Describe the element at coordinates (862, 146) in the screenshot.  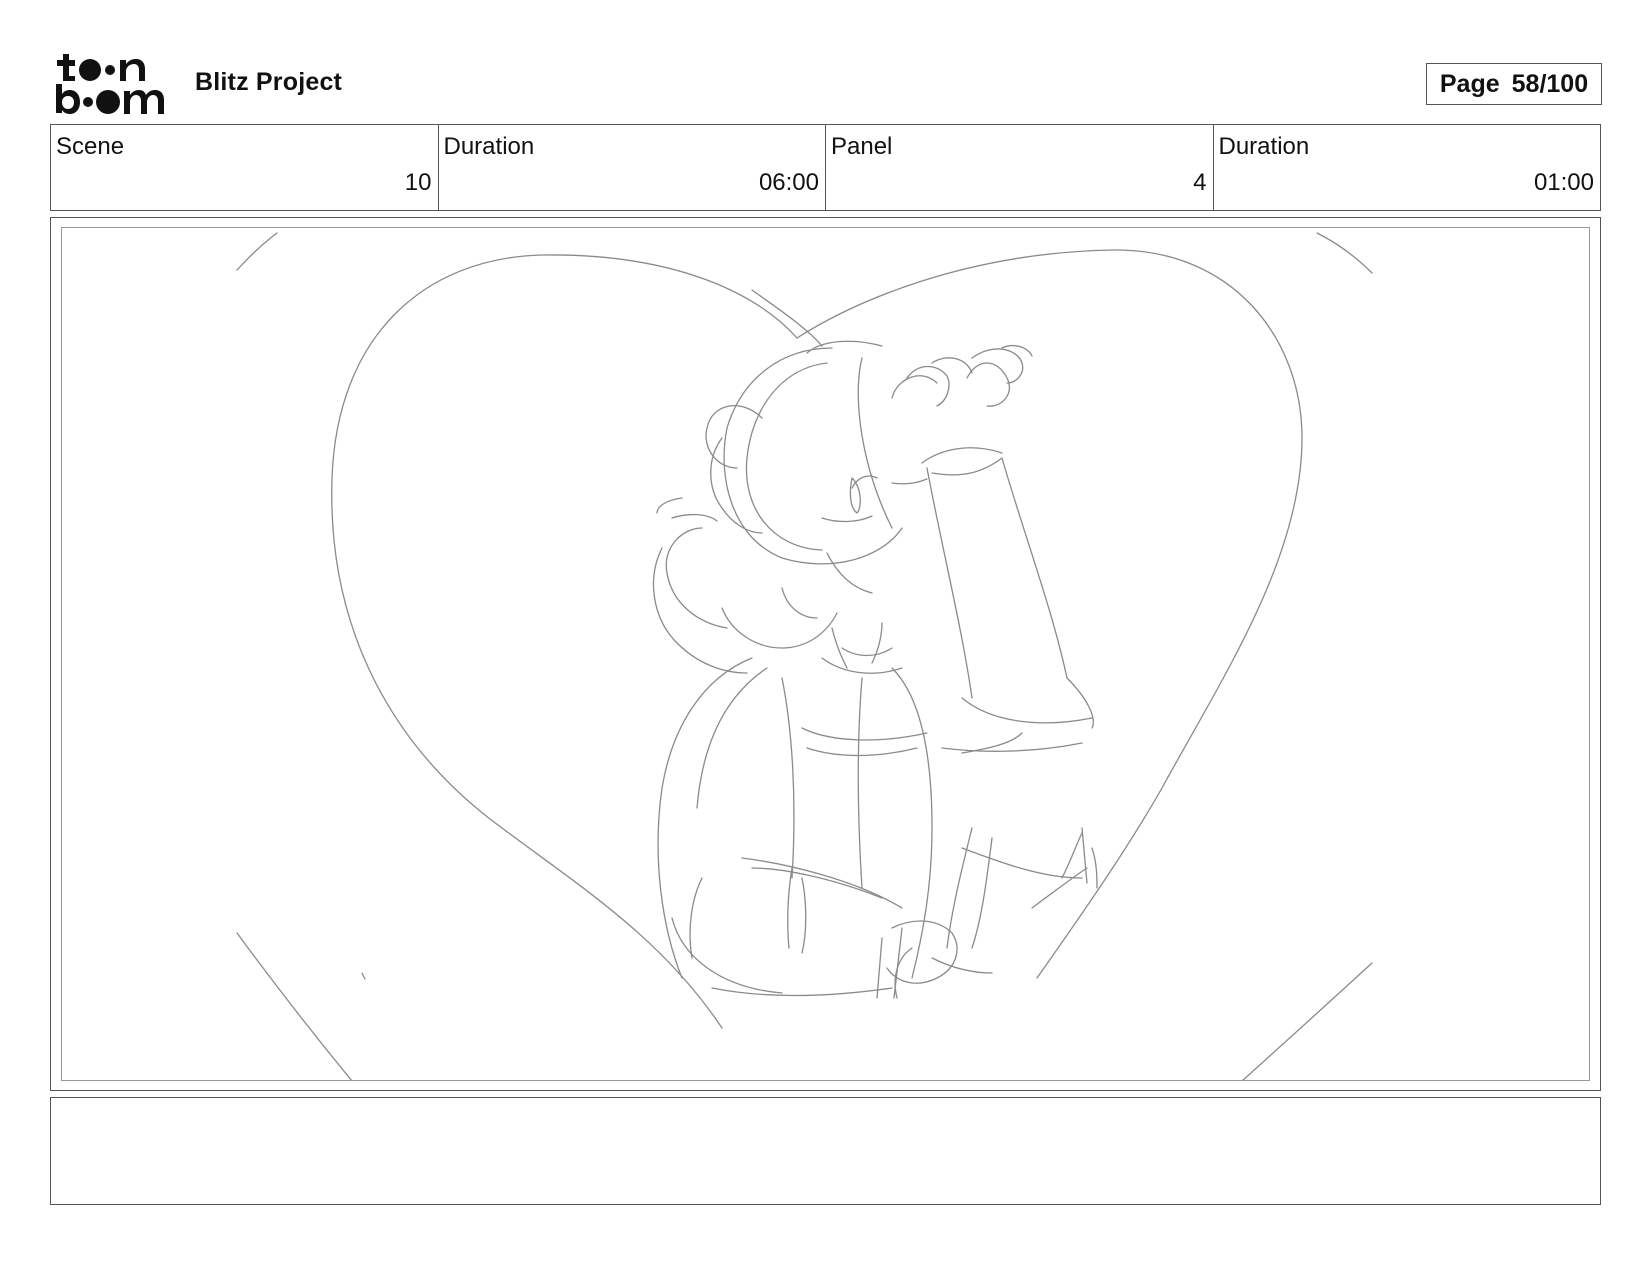
I see `panel-label: Panel` at that location.